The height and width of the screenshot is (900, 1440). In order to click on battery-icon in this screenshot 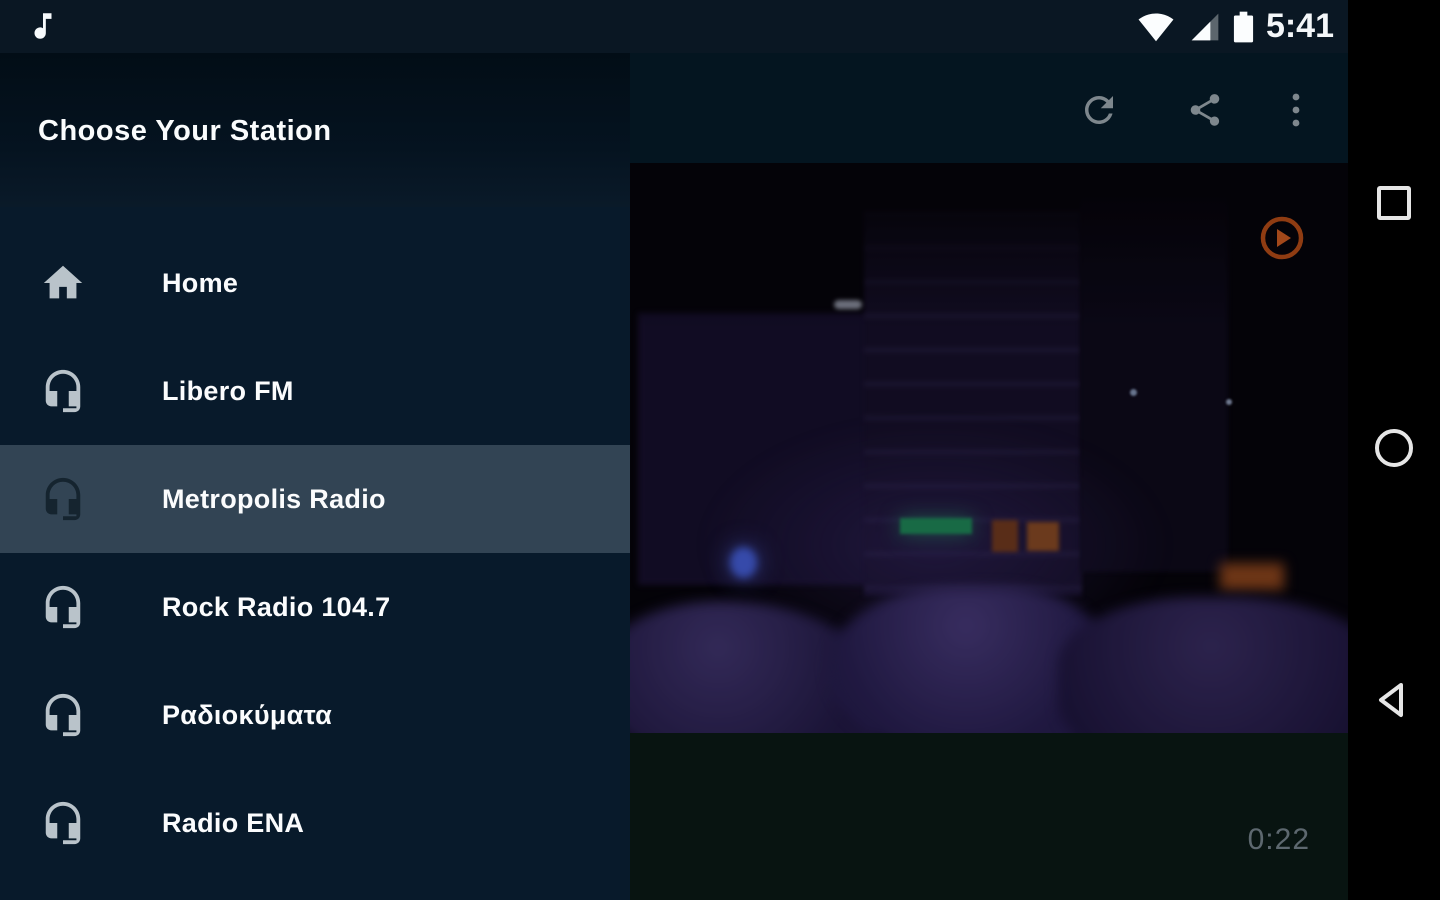, I will do `click(1243, 26)`.